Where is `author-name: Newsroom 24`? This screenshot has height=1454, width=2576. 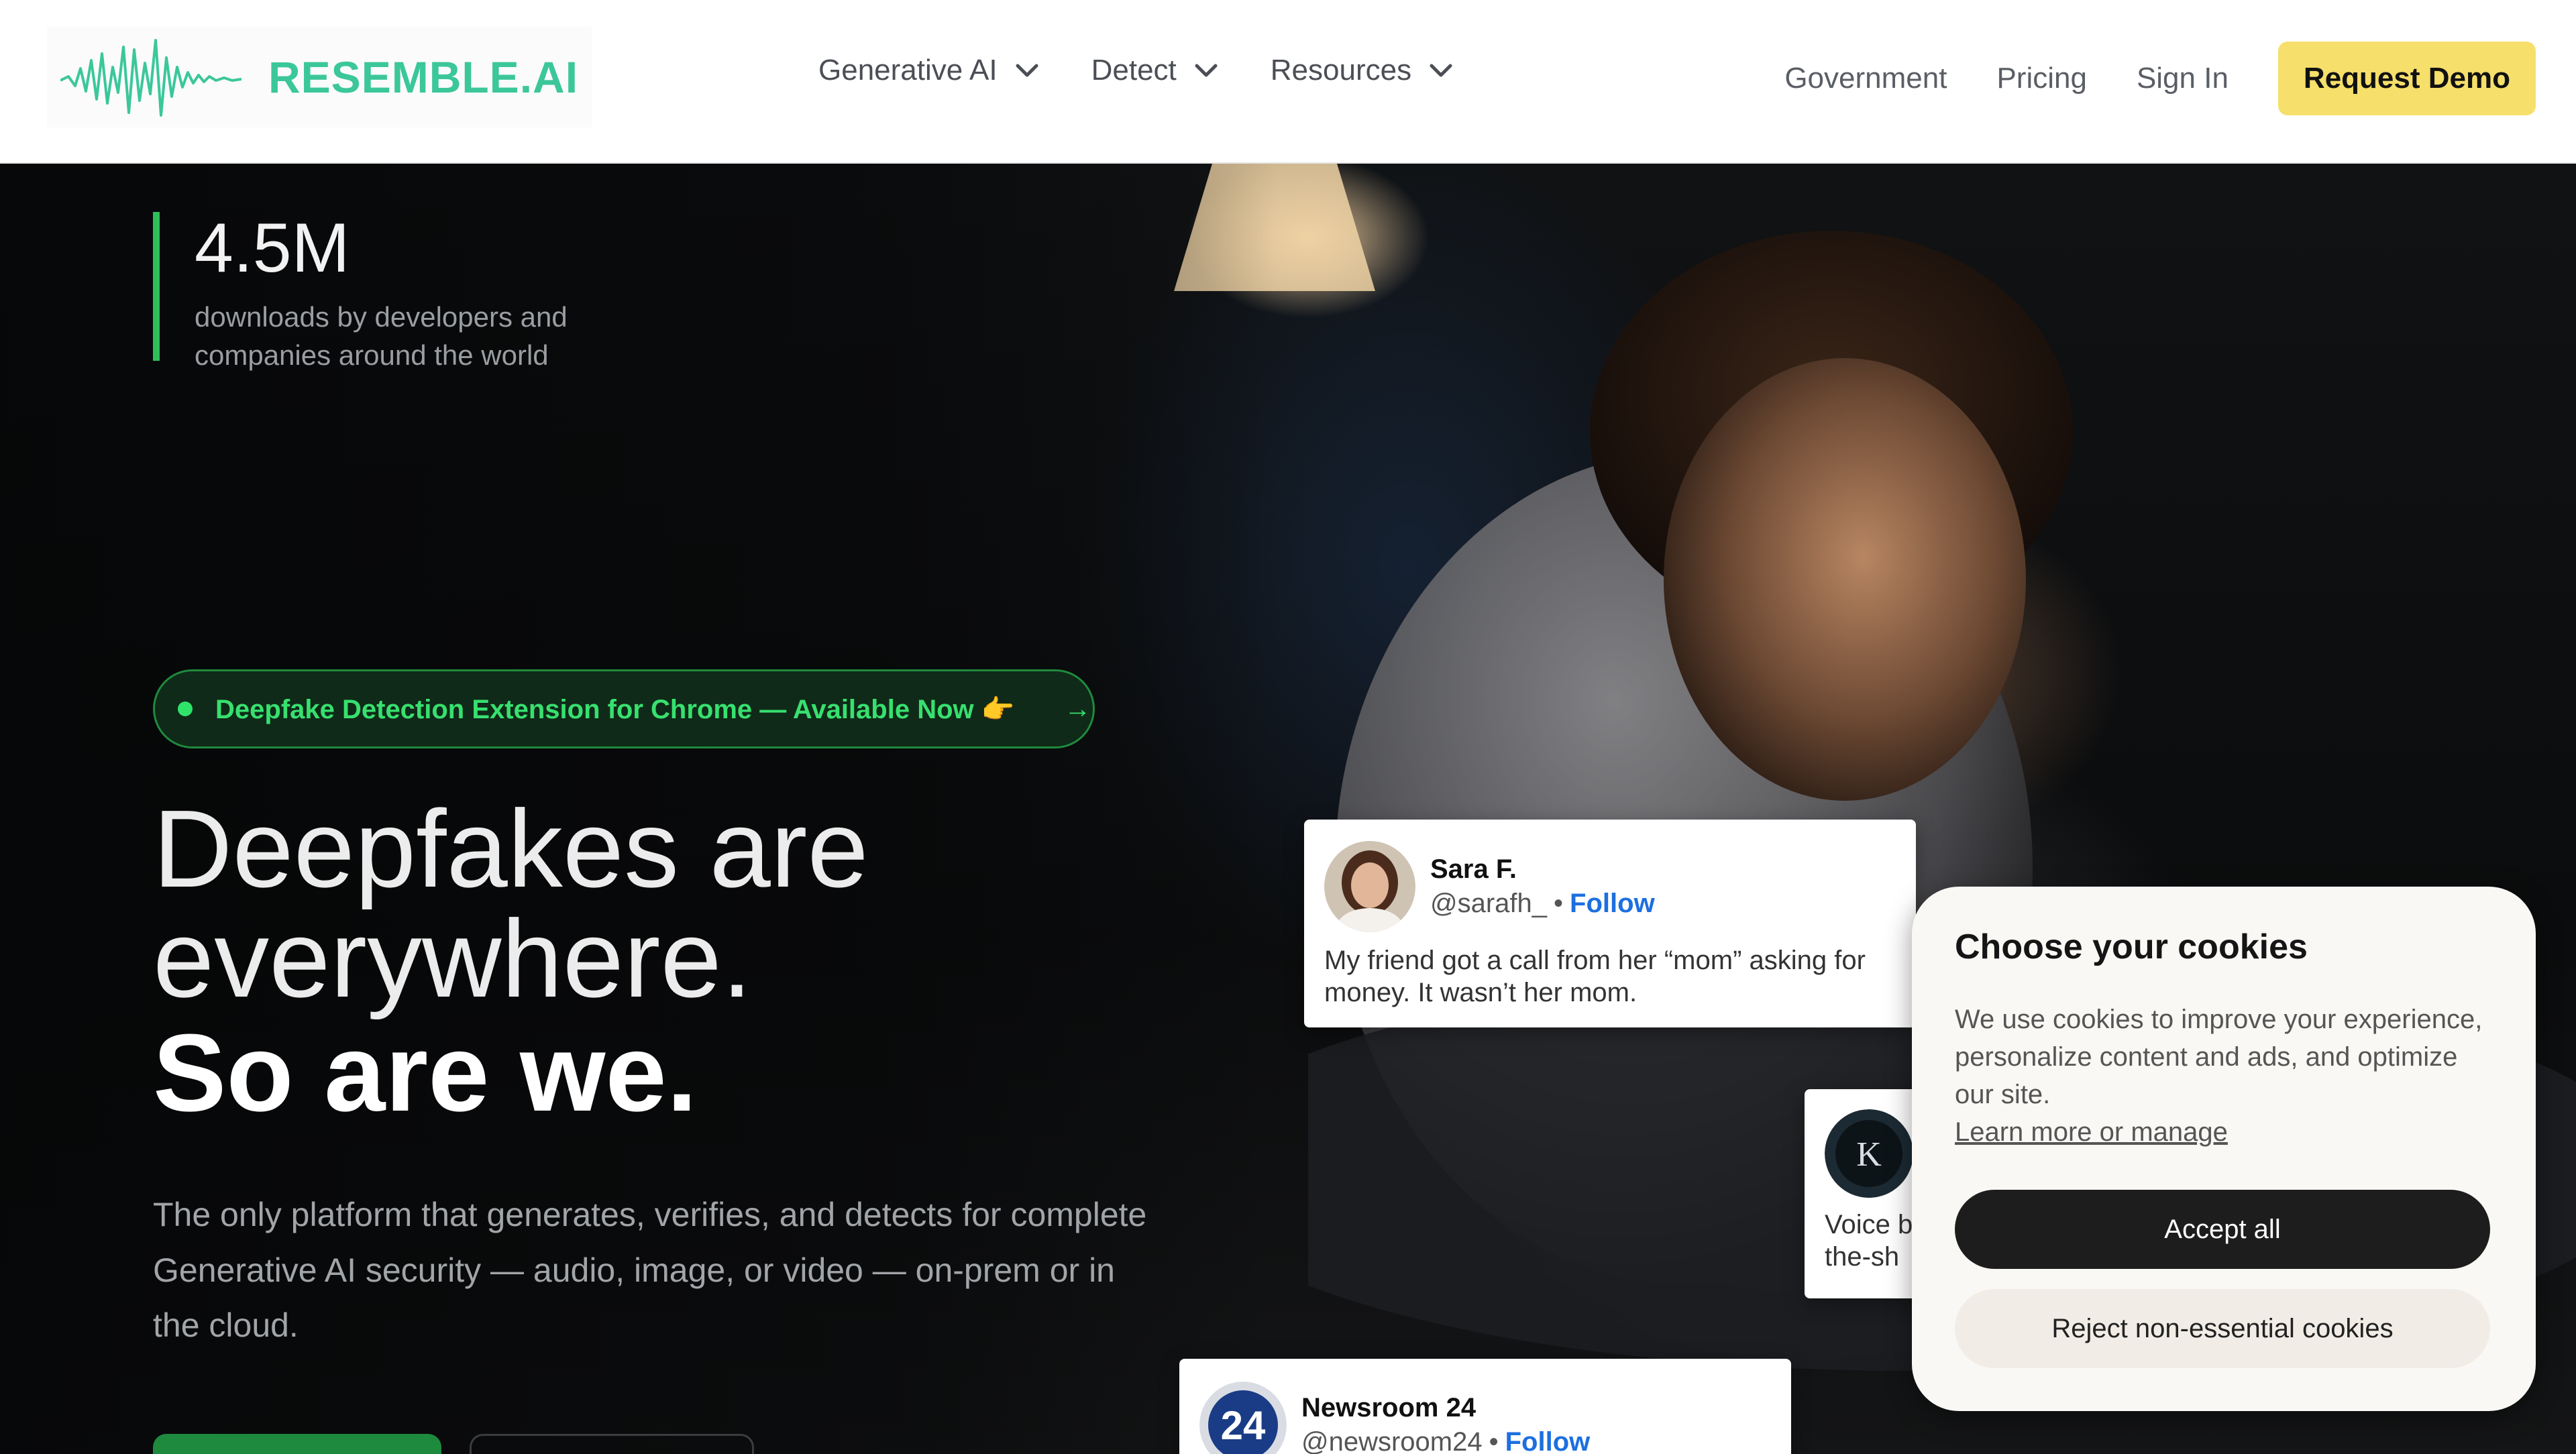
author-name: Newsroom 24 is located at coordinates (1389, 1407).